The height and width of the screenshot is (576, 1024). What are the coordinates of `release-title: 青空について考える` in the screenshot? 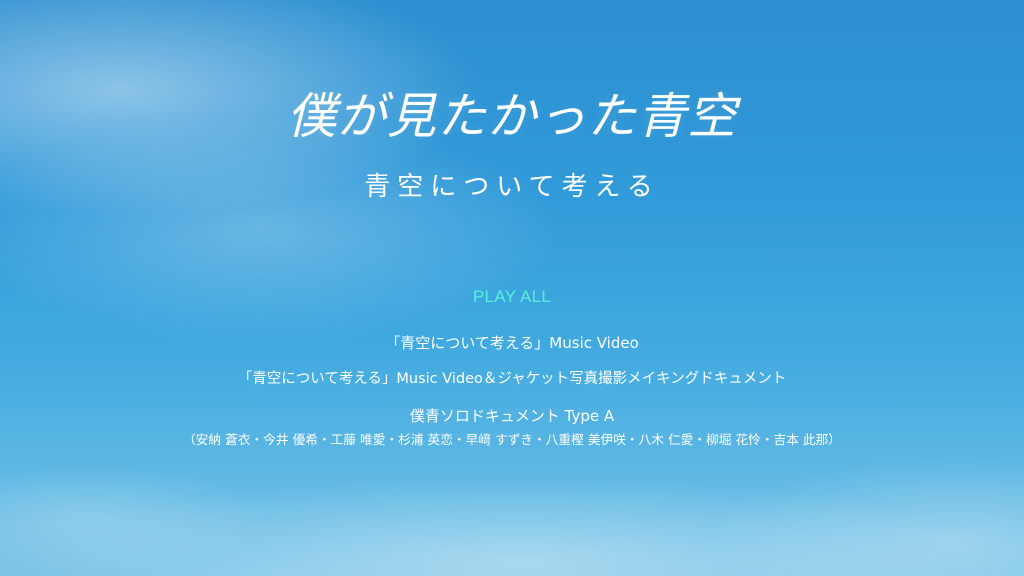 It's located at (512, 187).